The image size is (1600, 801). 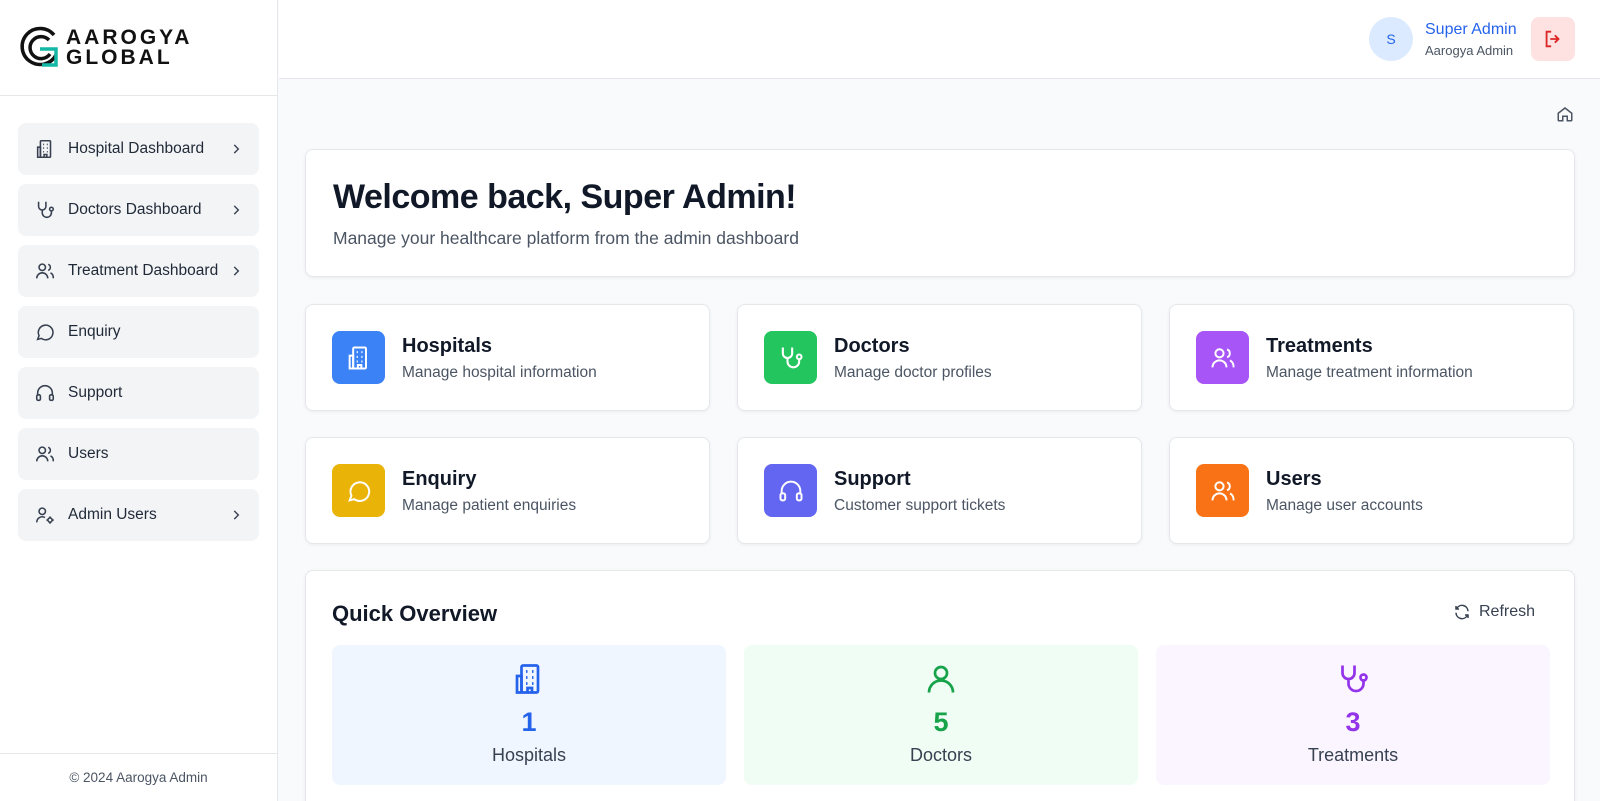 I want to click on module-title: Treatments, so click(x=1319, y=346).